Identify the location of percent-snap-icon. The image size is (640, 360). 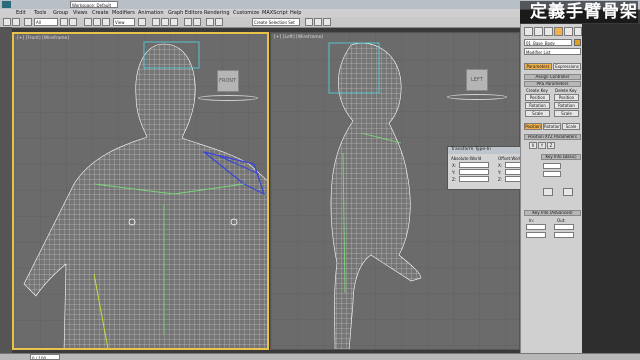
(174, 22).